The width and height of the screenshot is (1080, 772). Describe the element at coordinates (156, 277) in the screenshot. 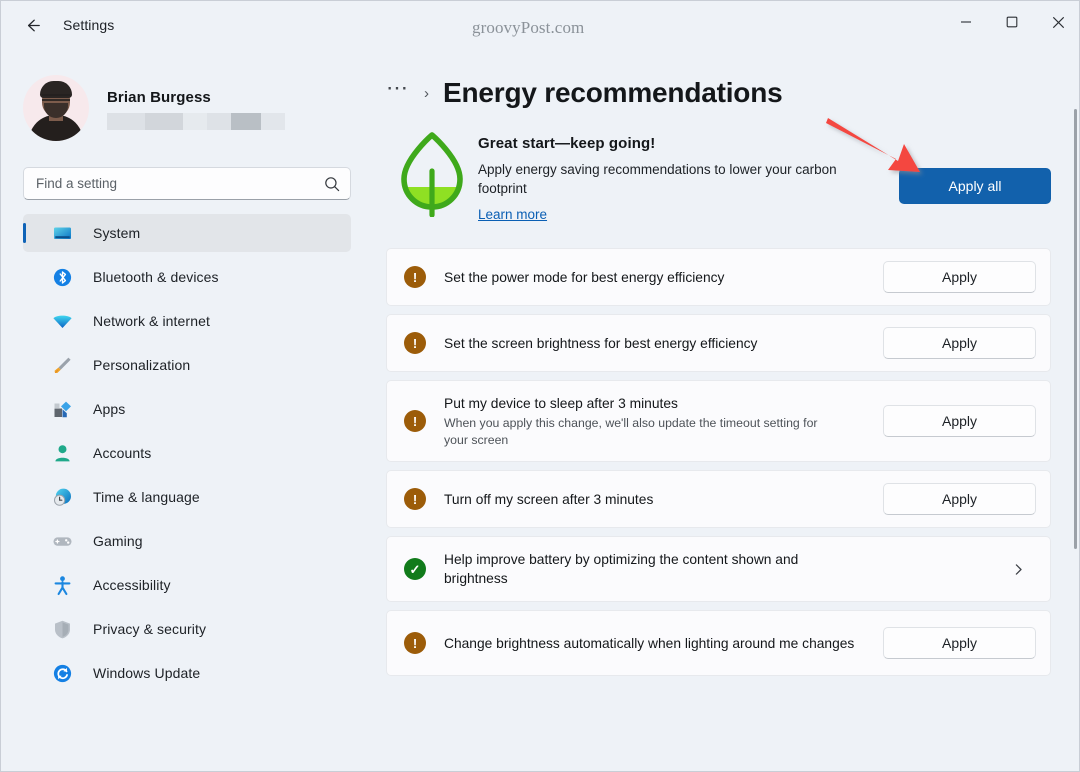

I see `sidebar-item-label: Bluetooth & devices` at that location.